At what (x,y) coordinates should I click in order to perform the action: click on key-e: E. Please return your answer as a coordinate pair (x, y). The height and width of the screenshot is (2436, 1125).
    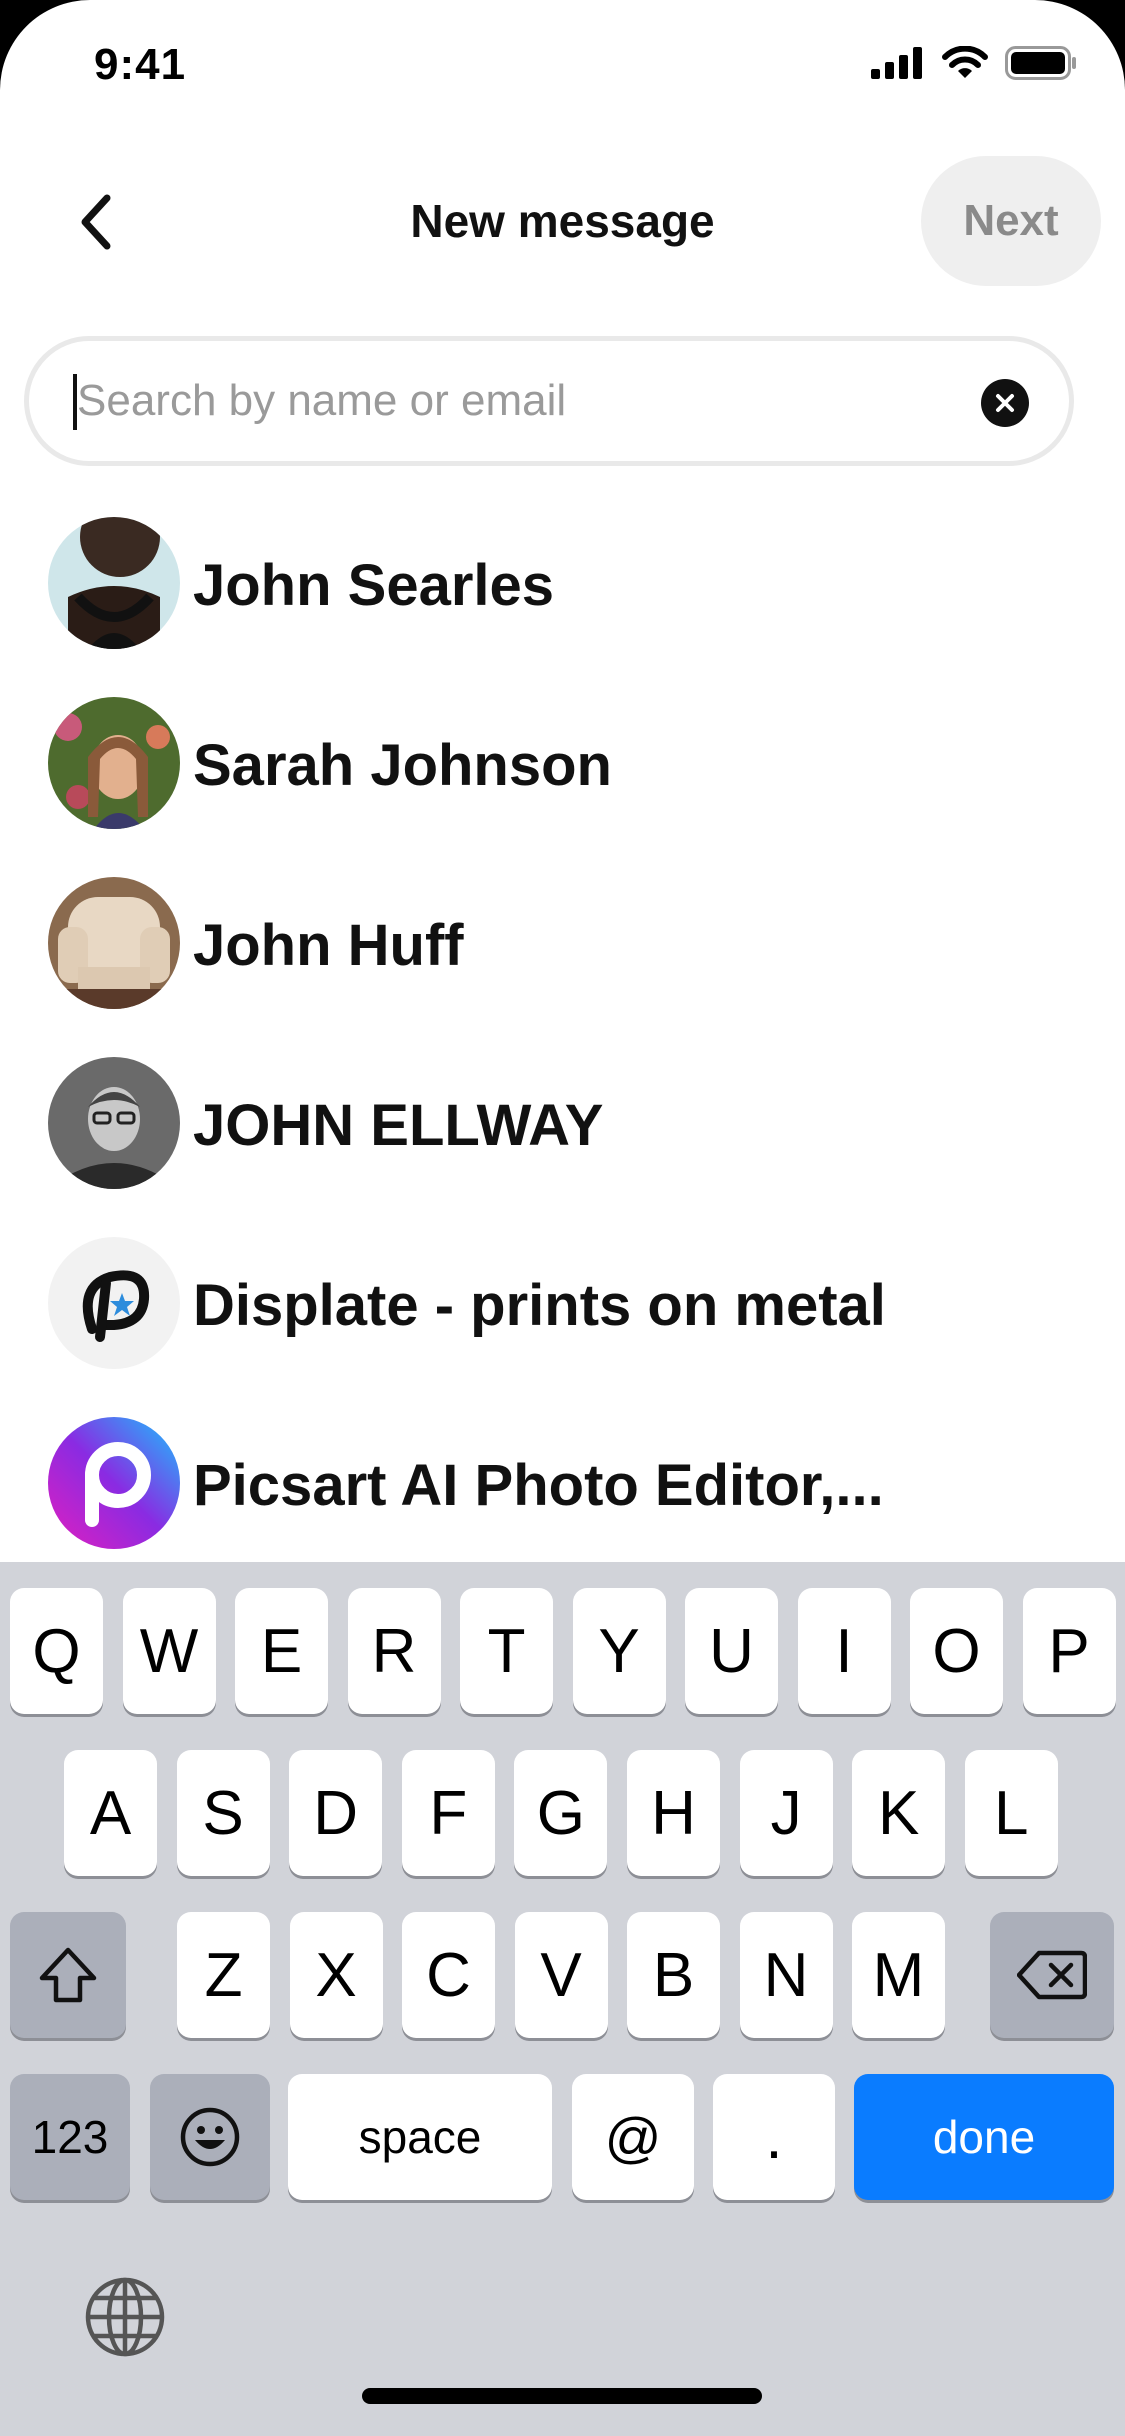
    Looking at the image, I should click on (281, 1651).